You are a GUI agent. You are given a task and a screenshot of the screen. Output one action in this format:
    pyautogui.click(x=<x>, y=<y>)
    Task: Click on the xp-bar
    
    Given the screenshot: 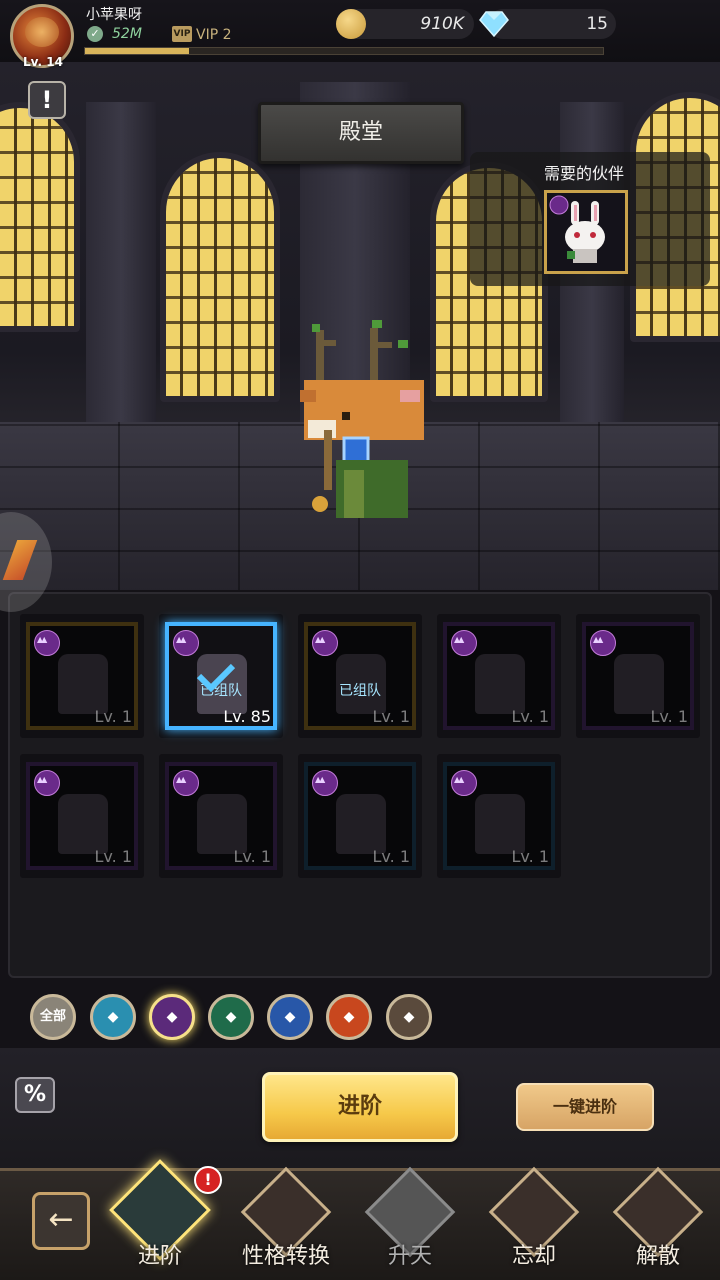 What is the action you would take?
    pyautogui.click(x=344, y=51)
    